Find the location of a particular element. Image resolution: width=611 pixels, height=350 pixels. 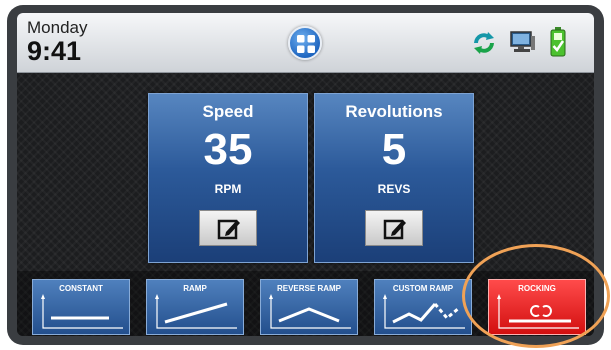

mode-label: REVERSE RAMP is located at coordinates (308, 288).